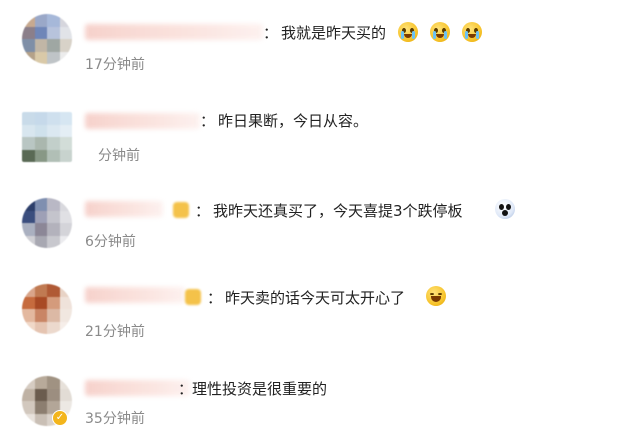 The image size is (640, 428). Describe the element at coordinates (334, 33) in the screenshot. I see `comment-text: 我就是昨天买的` at that location.